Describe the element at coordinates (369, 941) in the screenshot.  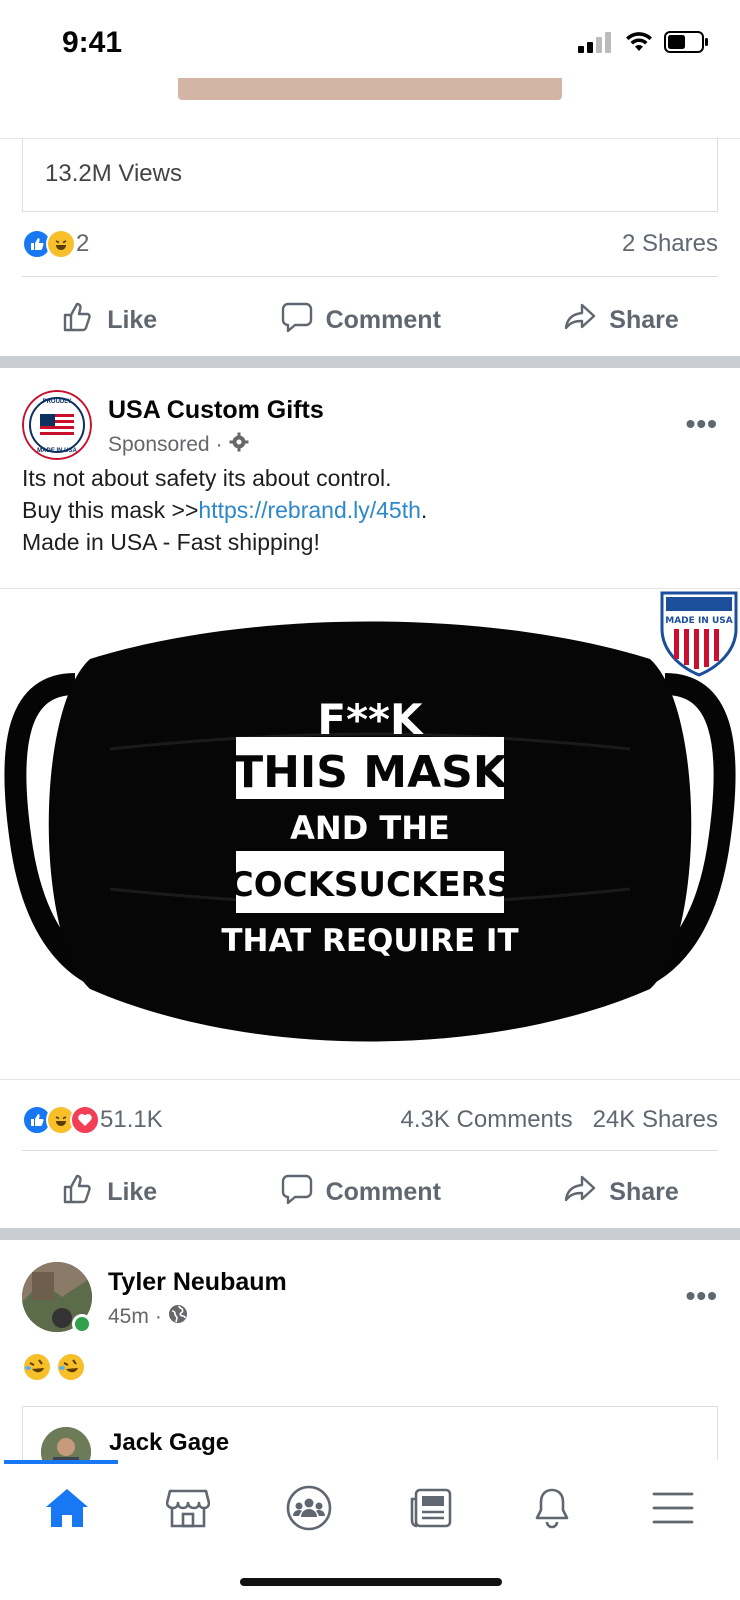
I see `mask-line-5: THAT REQUIRE IT` at that location.